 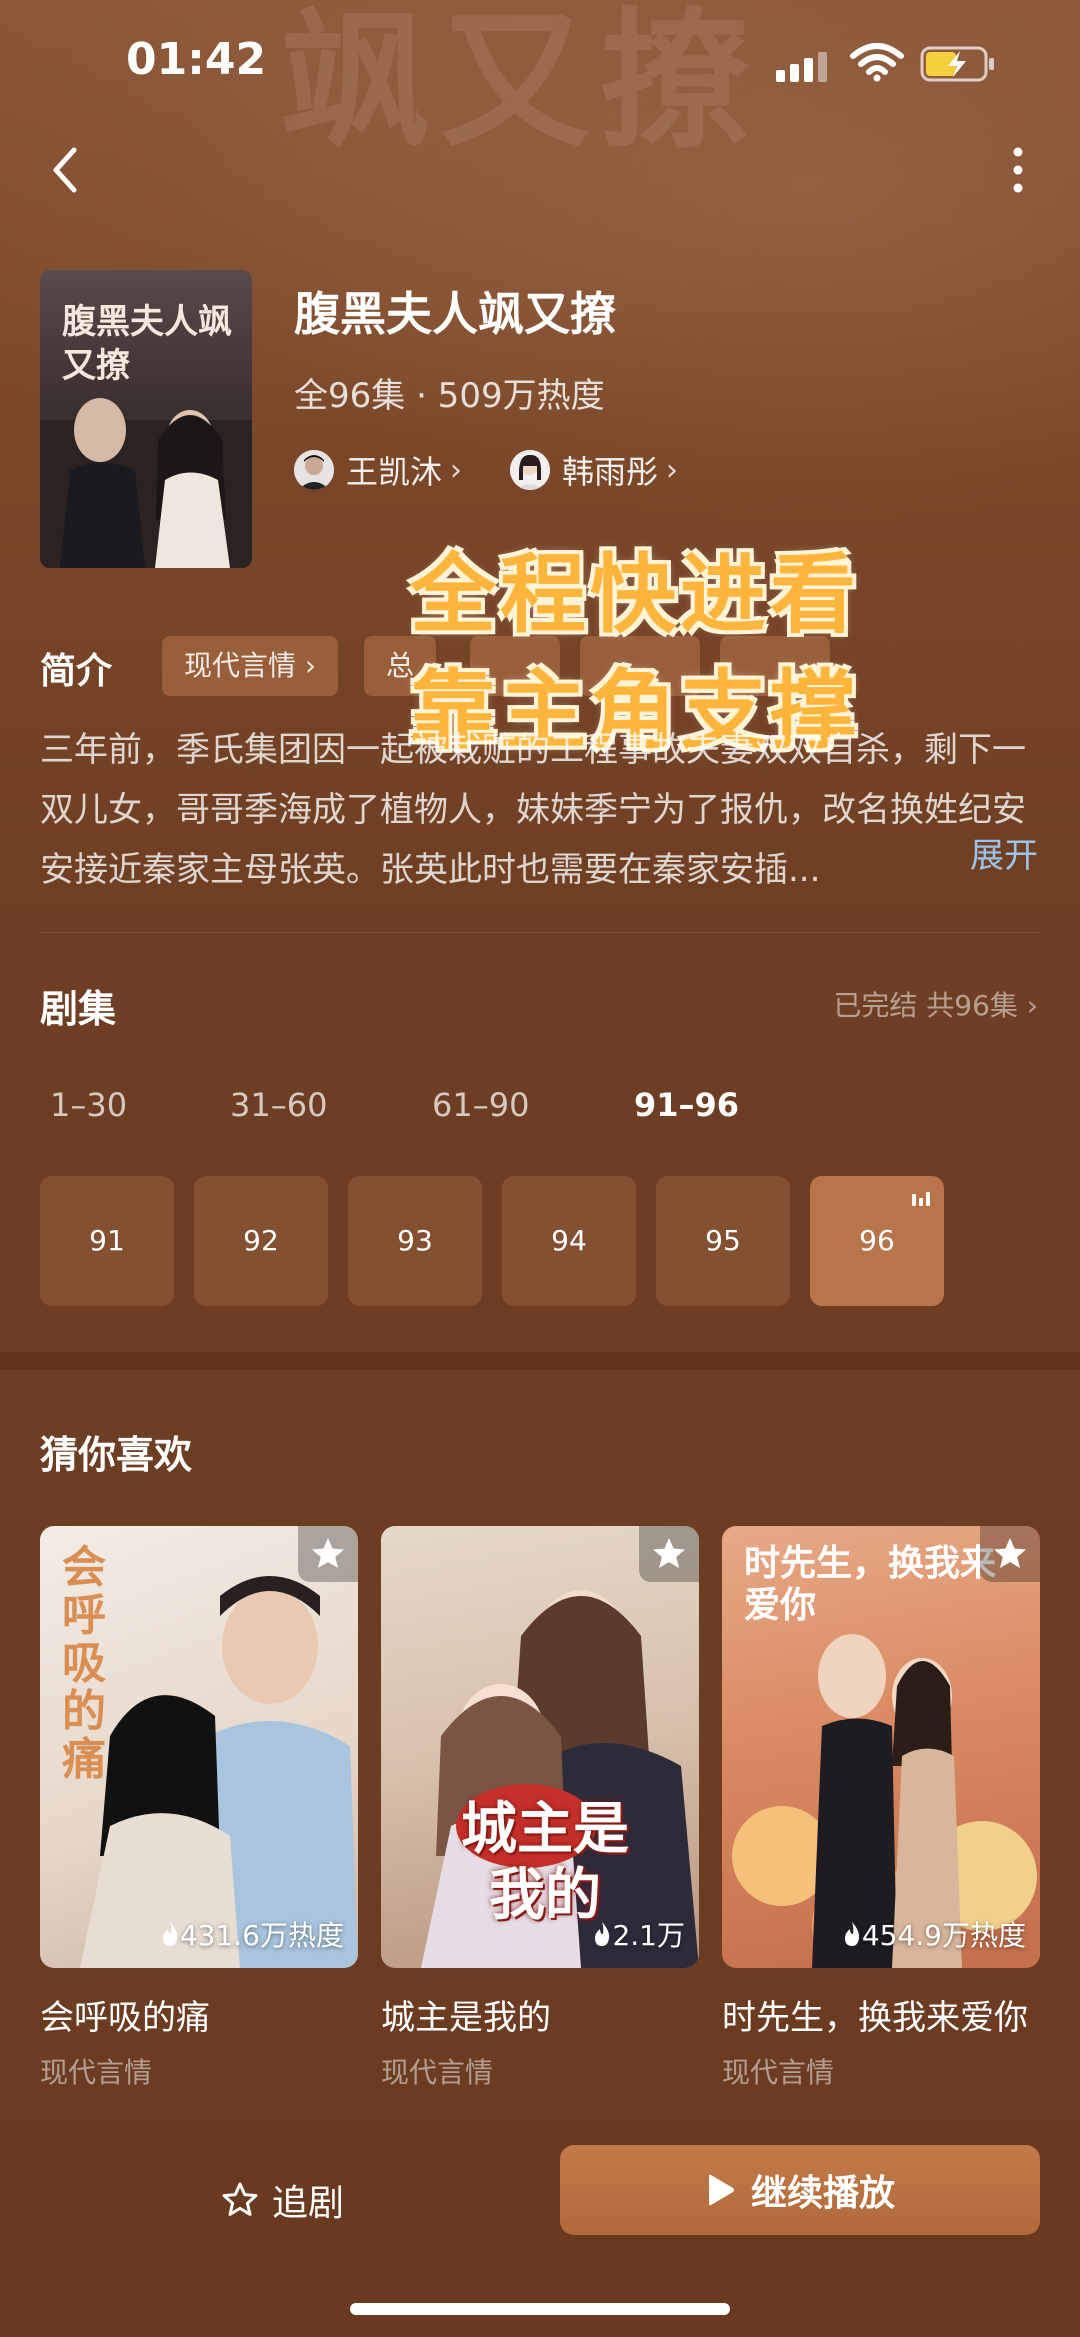 I want to click on section-separator, so click(x=540, y=1361).